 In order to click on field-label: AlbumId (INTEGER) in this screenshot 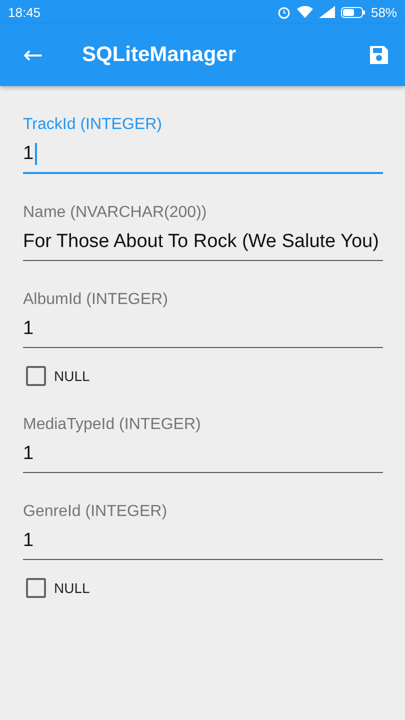, I will do `click(96, 300)`.